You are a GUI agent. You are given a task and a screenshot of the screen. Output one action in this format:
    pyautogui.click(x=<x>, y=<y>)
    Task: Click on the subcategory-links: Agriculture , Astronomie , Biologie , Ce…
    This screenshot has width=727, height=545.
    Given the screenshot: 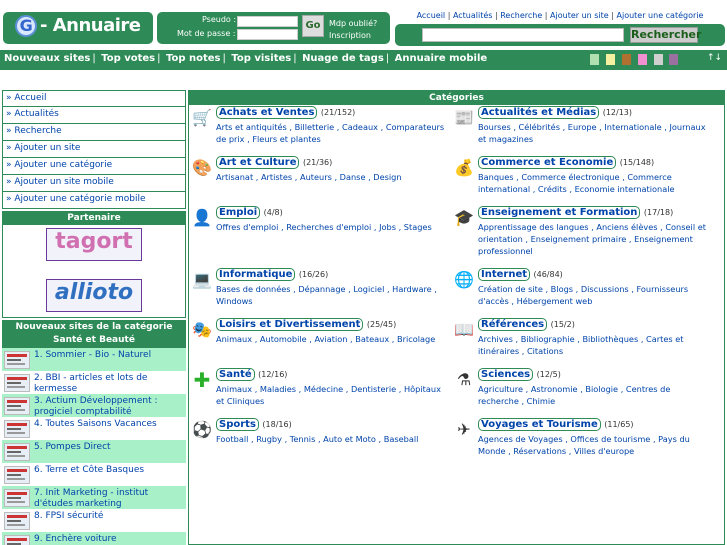 What is the action you would take?
    pyautogui.click(x=574, y=395)
    